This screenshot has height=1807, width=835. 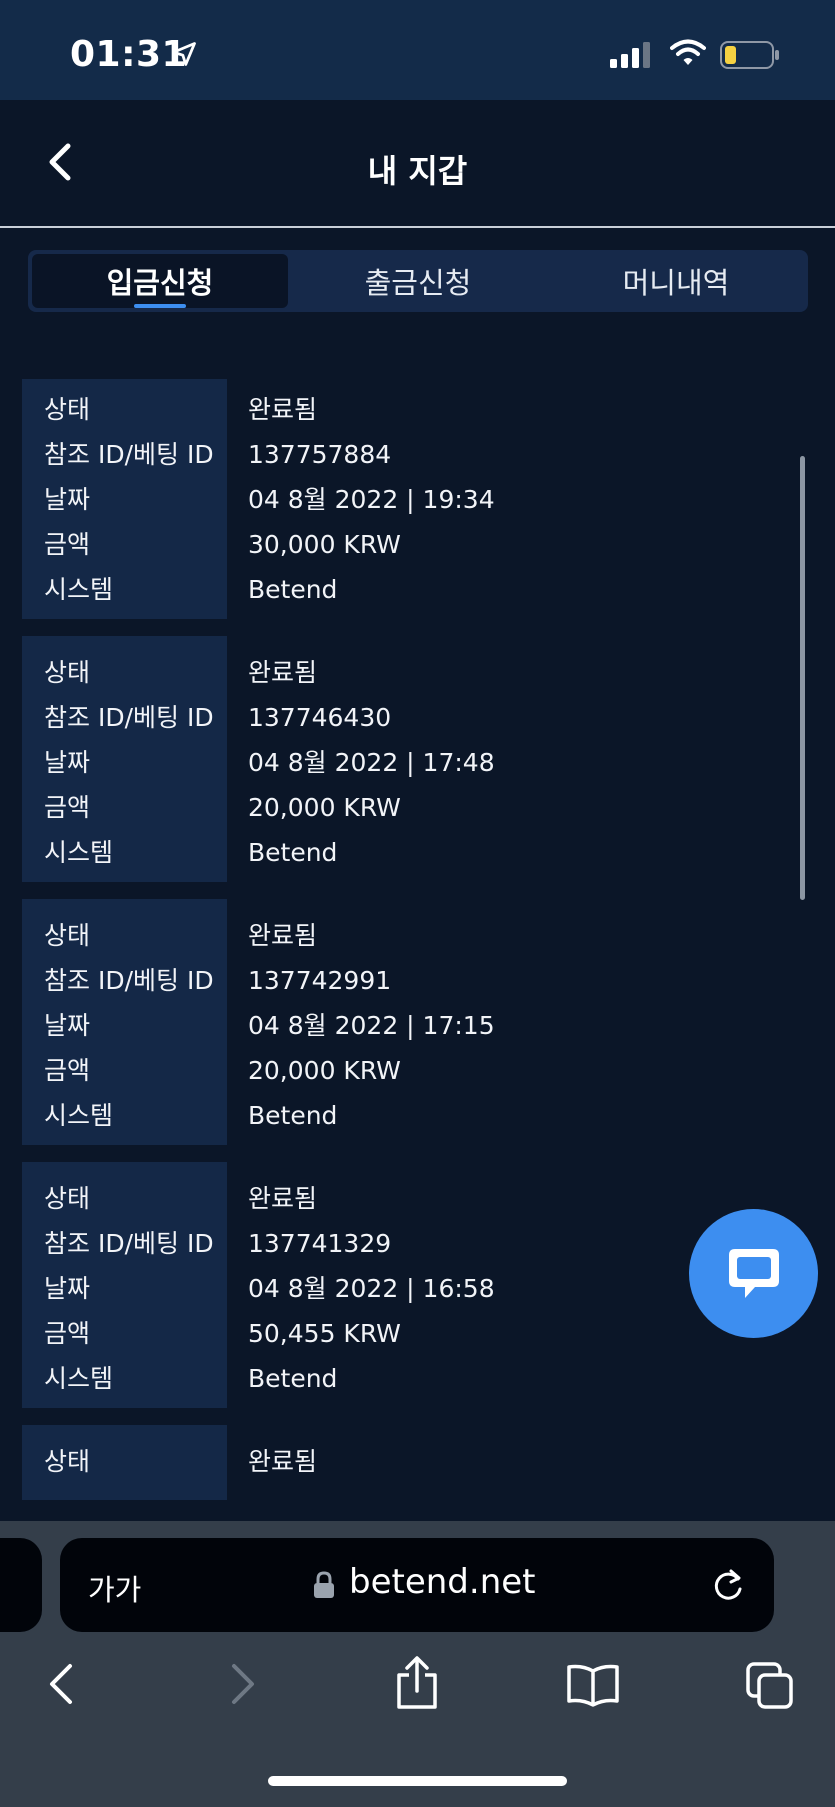 What do you see at coordinates (21, 1585) in the screenshot?
I see `previous-tab-peek` at bounding box center [21, 1585].